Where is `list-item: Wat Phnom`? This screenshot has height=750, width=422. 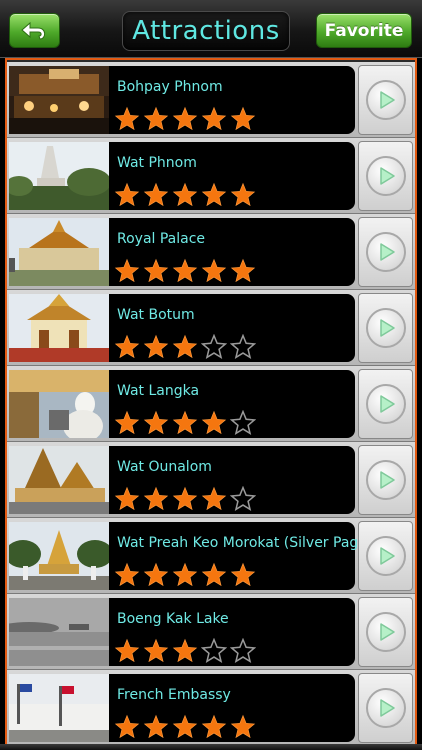 list-item: Wat Phnom is located at coordinates (211, 176).